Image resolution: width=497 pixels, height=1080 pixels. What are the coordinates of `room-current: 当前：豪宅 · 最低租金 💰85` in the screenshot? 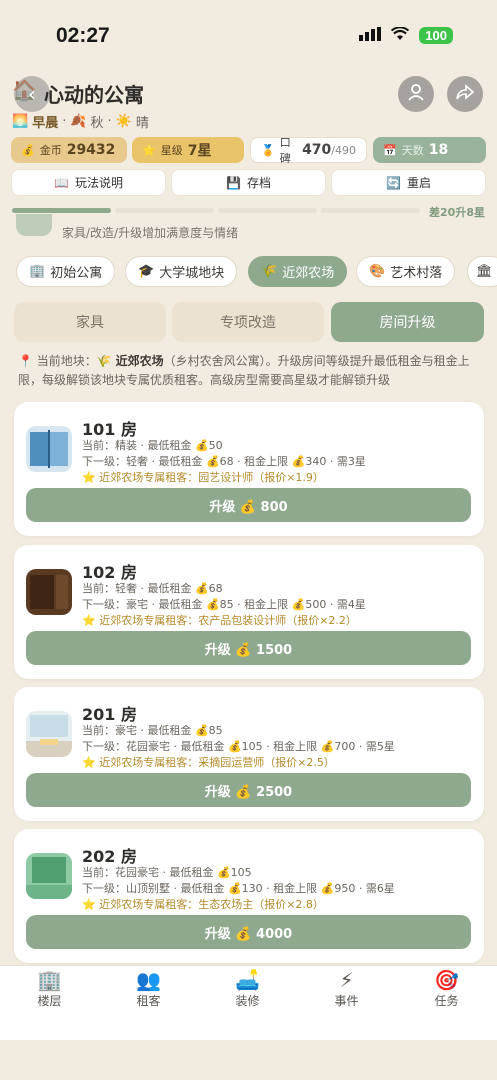 It's located at (152, 730).